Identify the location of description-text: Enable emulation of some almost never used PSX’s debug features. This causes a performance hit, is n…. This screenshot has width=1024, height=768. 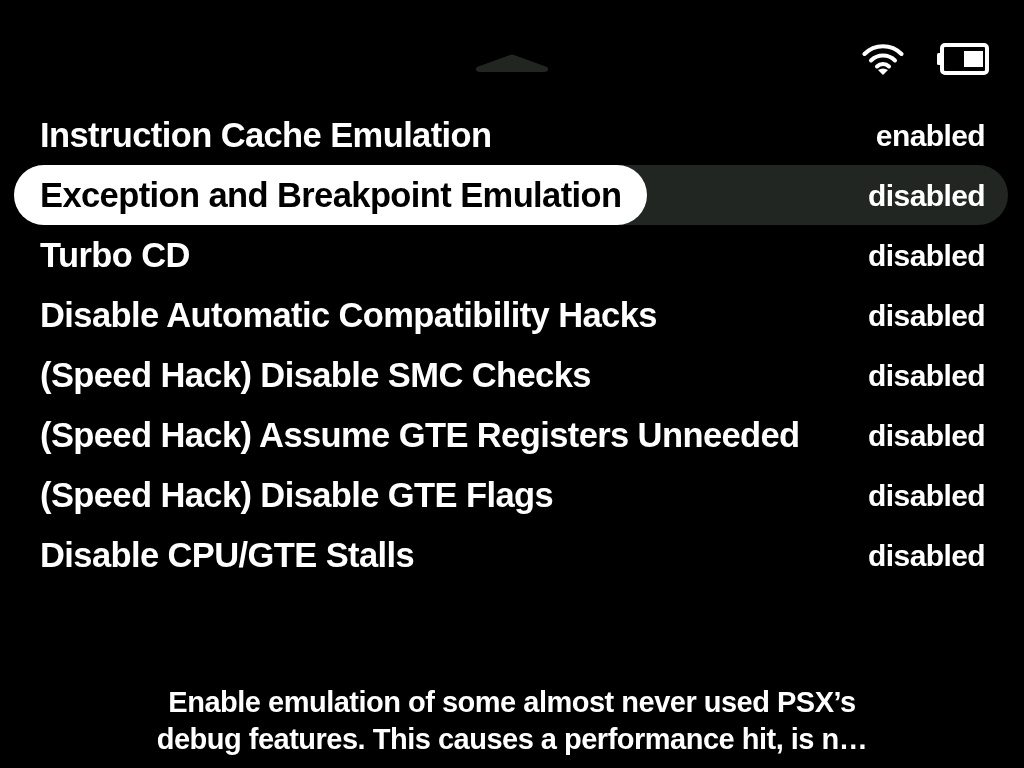
(512, 721).